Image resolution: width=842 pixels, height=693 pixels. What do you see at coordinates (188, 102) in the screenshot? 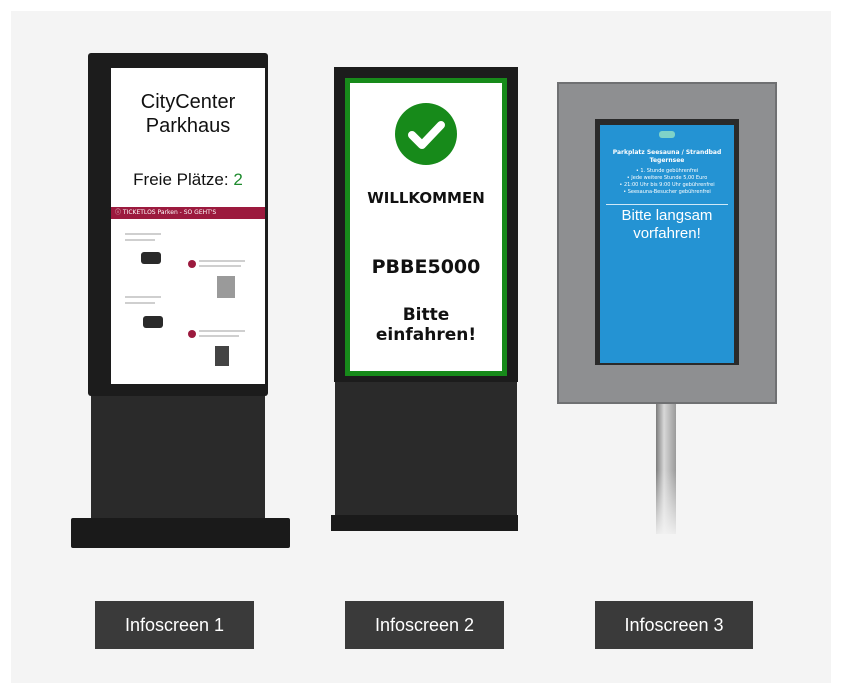
I see `screen1-title-line1: CityCenter` at bounding box center [188, 102].